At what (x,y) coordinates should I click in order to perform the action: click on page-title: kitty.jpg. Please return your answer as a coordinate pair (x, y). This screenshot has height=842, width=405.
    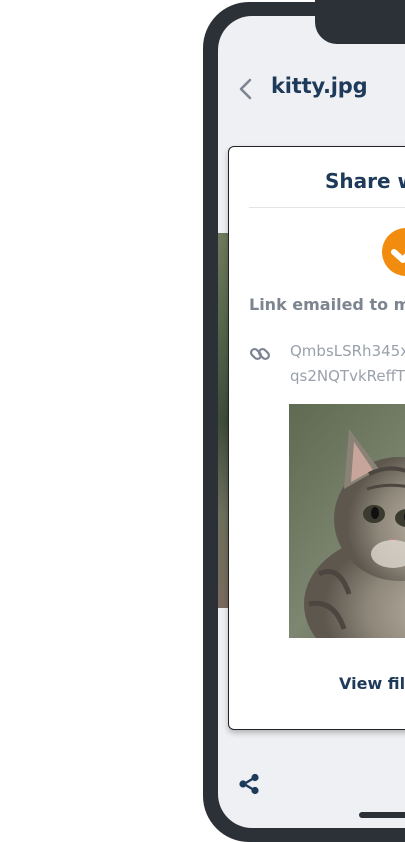
    Looking at the image, I should click on (319, 86).